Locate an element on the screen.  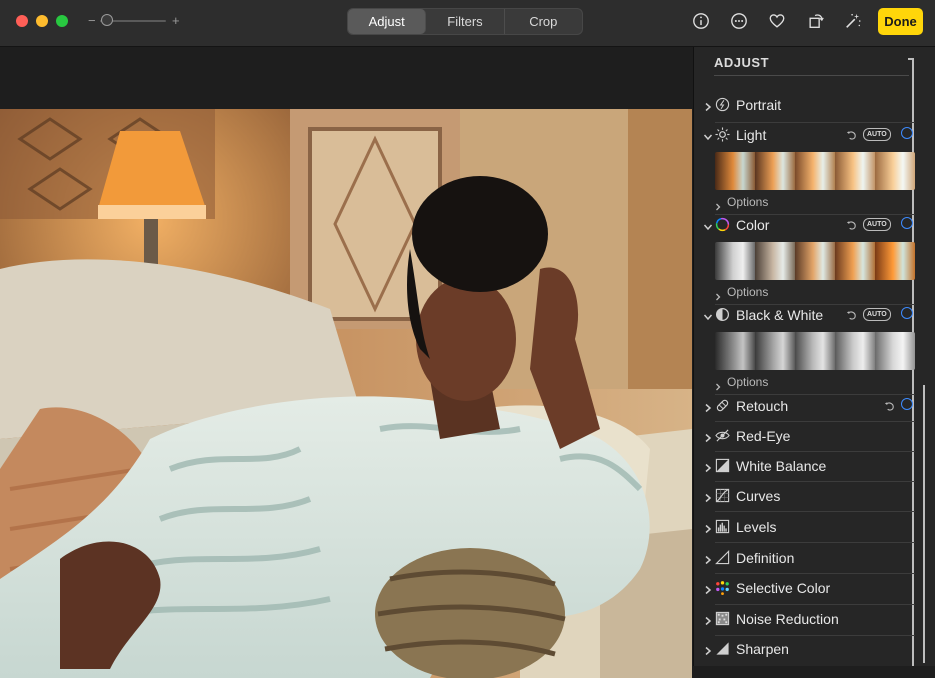
adjust-item-label: Noise Reduction is located at coordinates (787, 619).